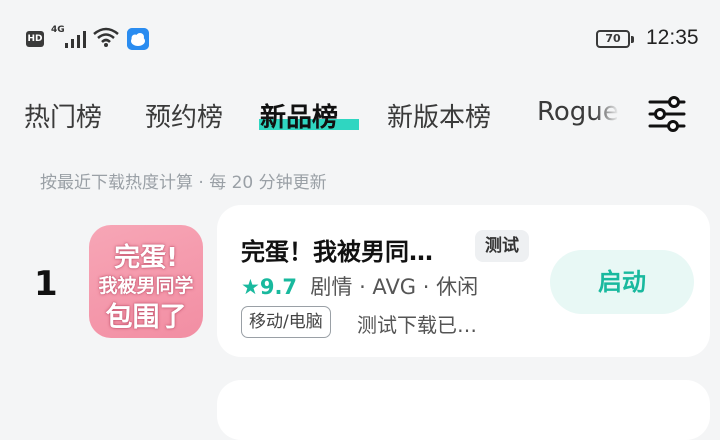 The image size is (720, 440). What do you see at coordinates (463, 410) in the screenshot?
I see `next-app-card` at bounding box center [463, 410].